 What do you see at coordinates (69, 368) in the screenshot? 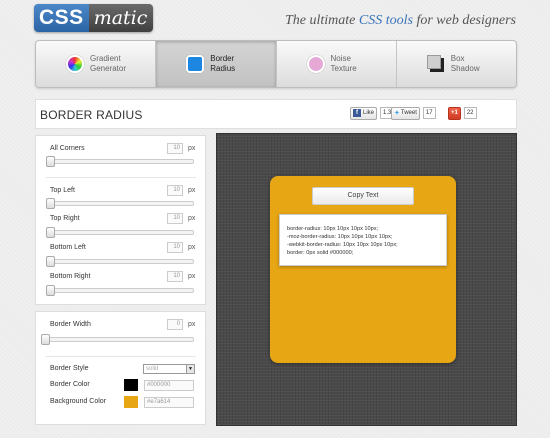
I see `border-style-label: Border Style` at bounding box center [69, 368].